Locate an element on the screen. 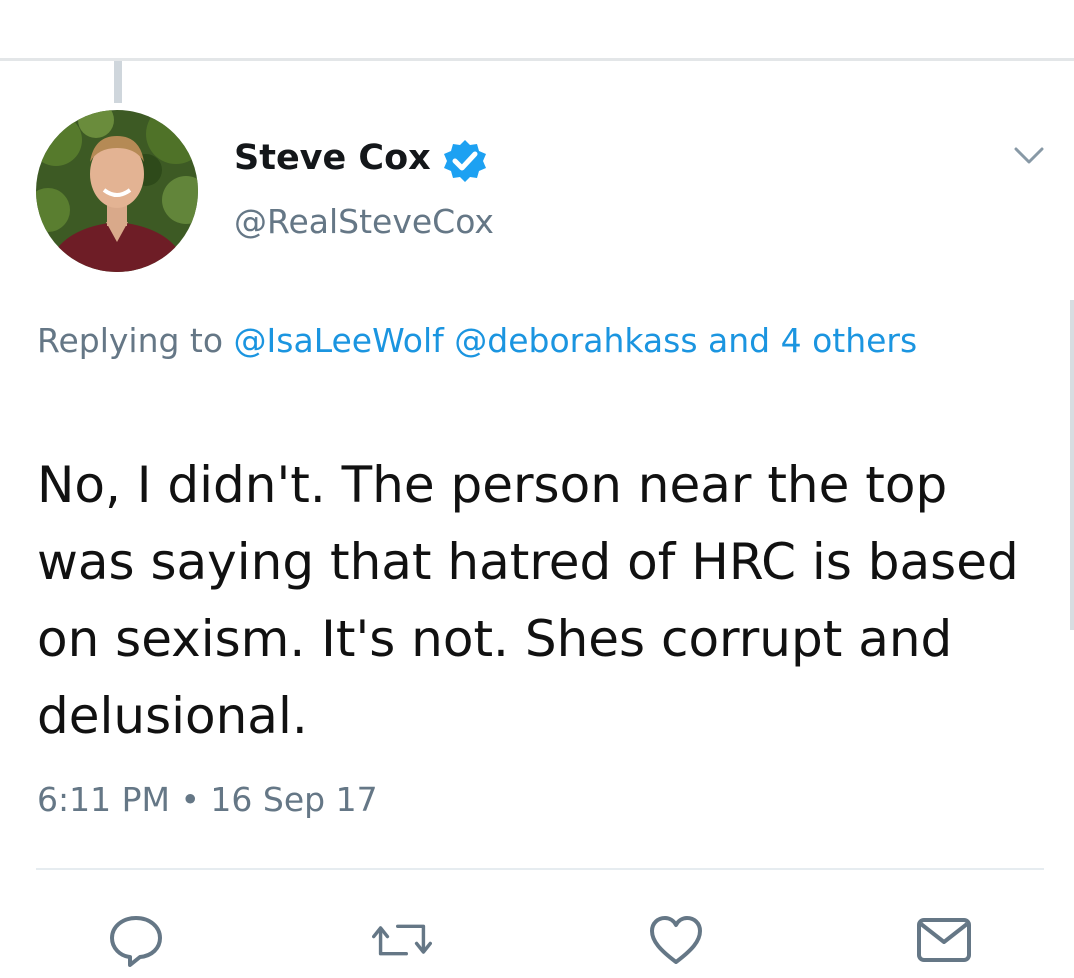  mention-link: @deborahkass is located at coordinates (575, 340).